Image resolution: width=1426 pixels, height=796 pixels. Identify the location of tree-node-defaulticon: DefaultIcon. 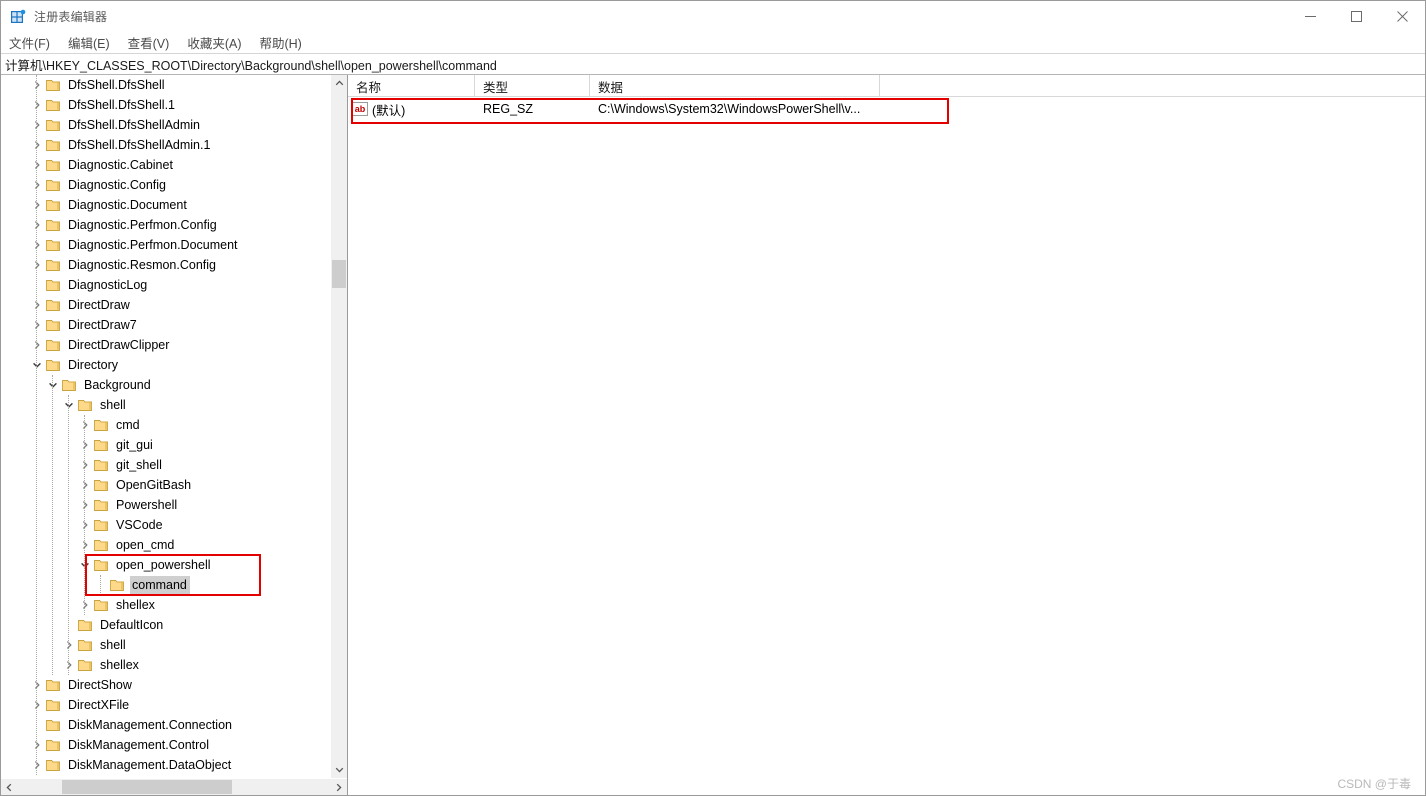
(165, 625).